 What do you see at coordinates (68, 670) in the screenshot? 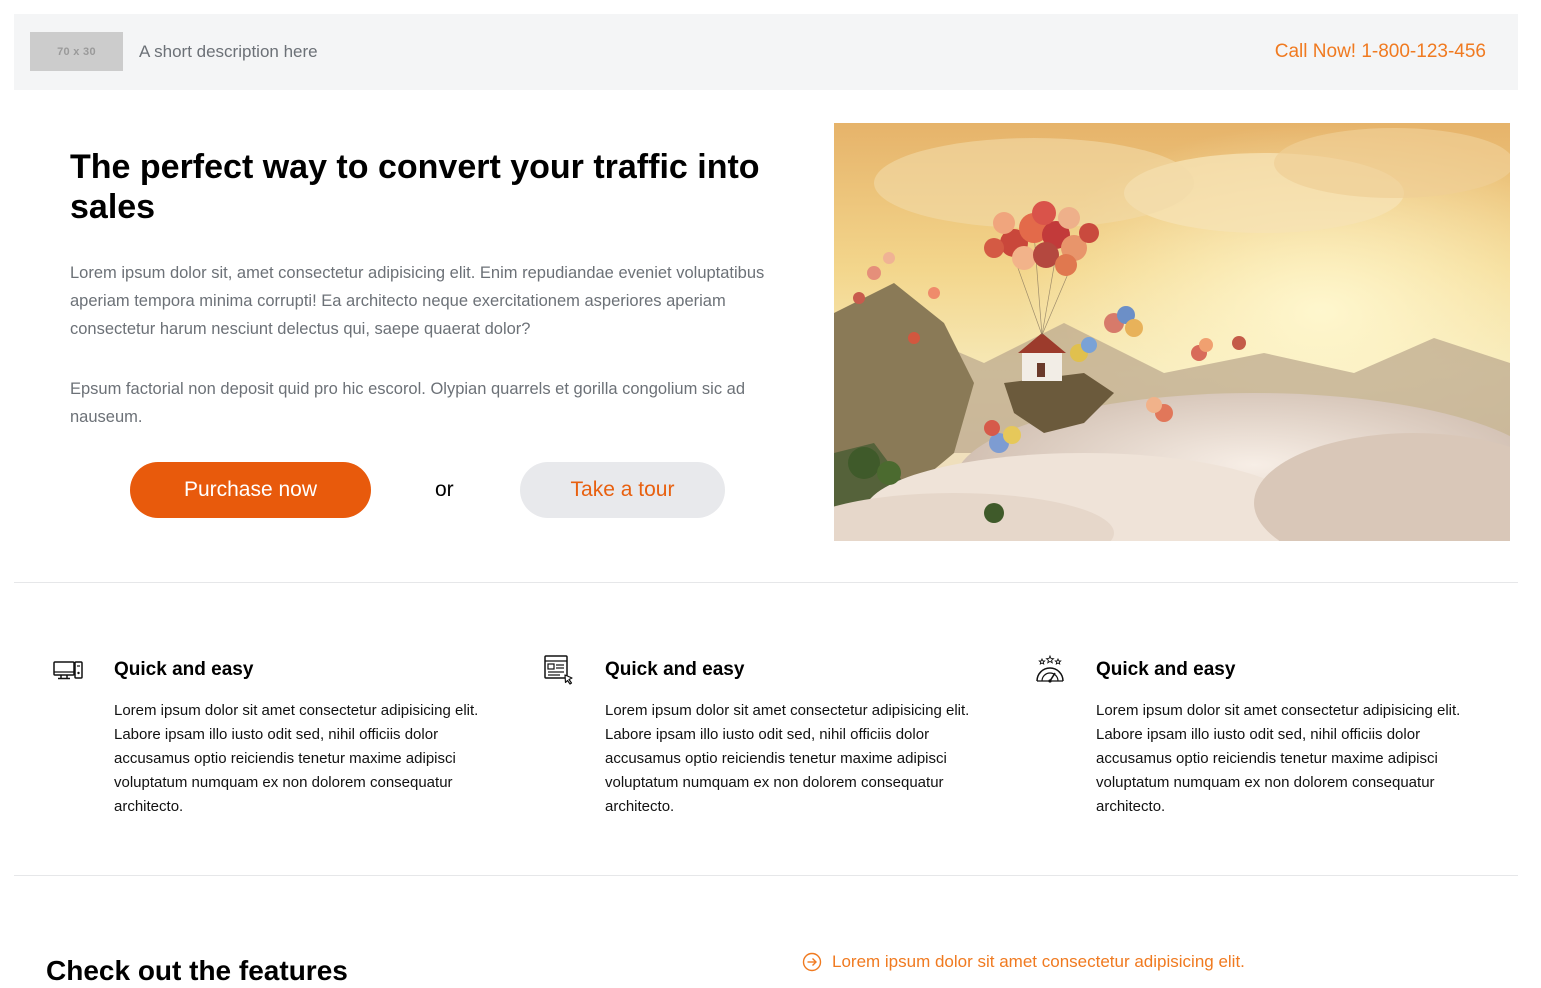
I see `computer-icon` at bounding box center [68, 670].